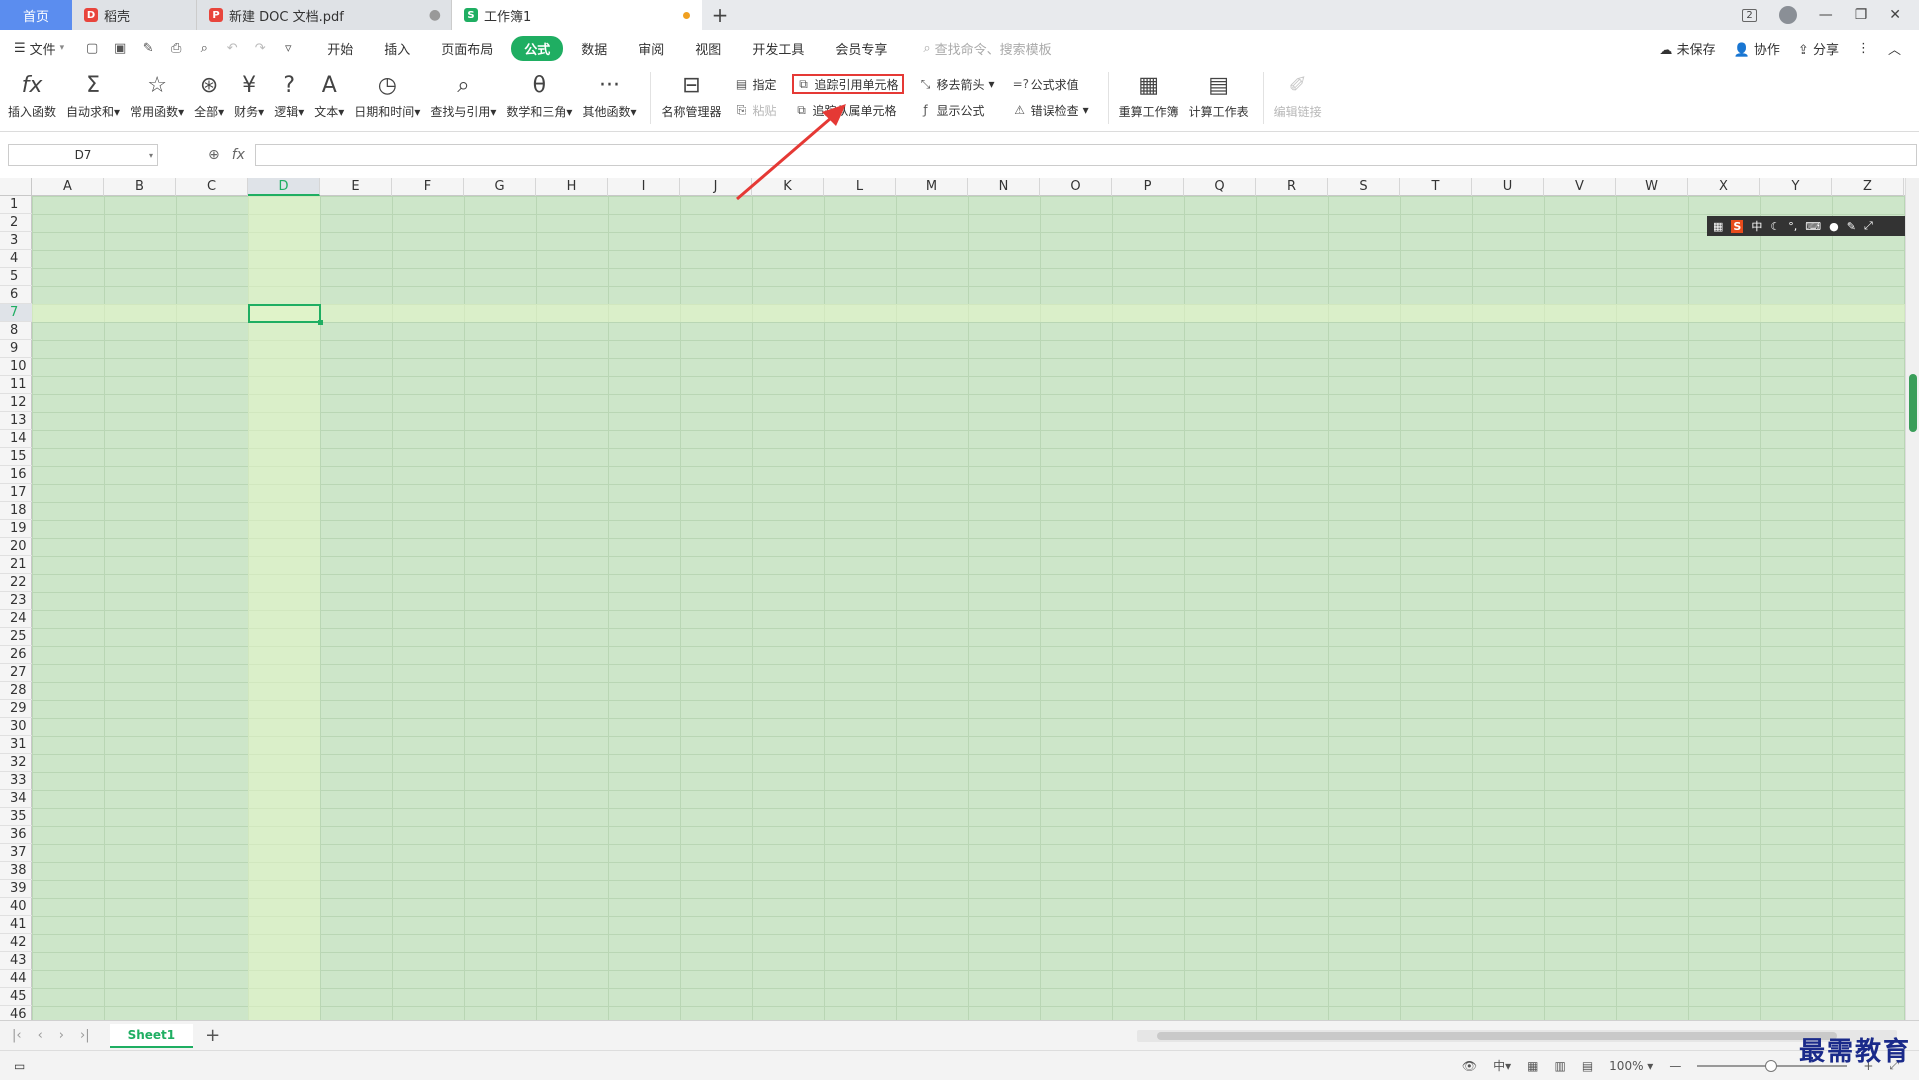  Describe the element at coordinates (140, 187) in the screenshot. I see `column-header: B` at that location.